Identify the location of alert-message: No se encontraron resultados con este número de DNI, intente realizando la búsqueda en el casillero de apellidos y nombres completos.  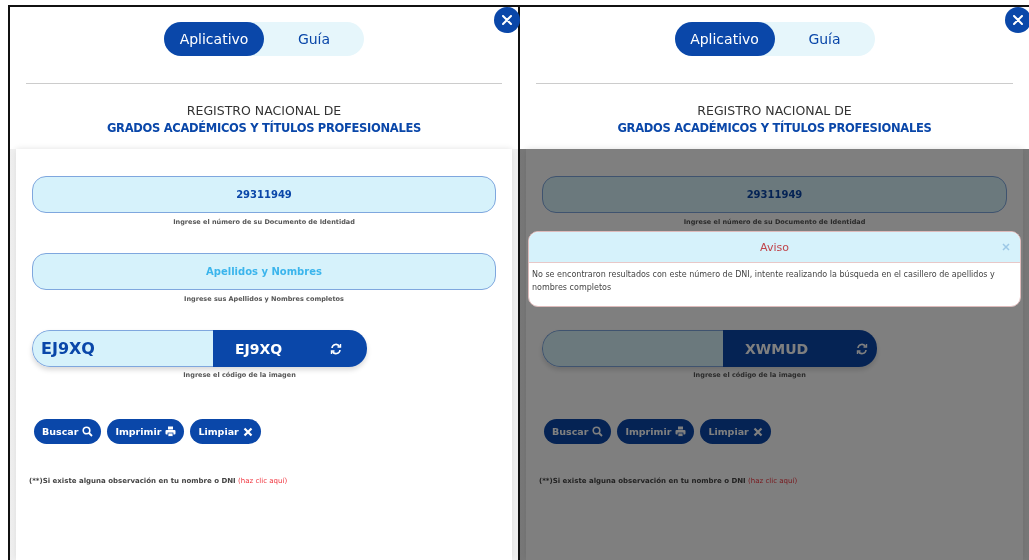
(763, 282).